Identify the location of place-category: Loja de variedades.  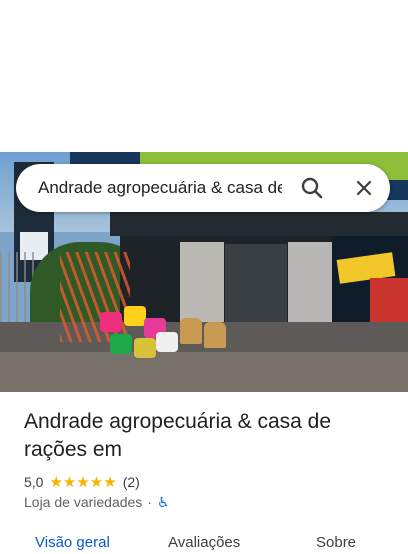
(83, 502).